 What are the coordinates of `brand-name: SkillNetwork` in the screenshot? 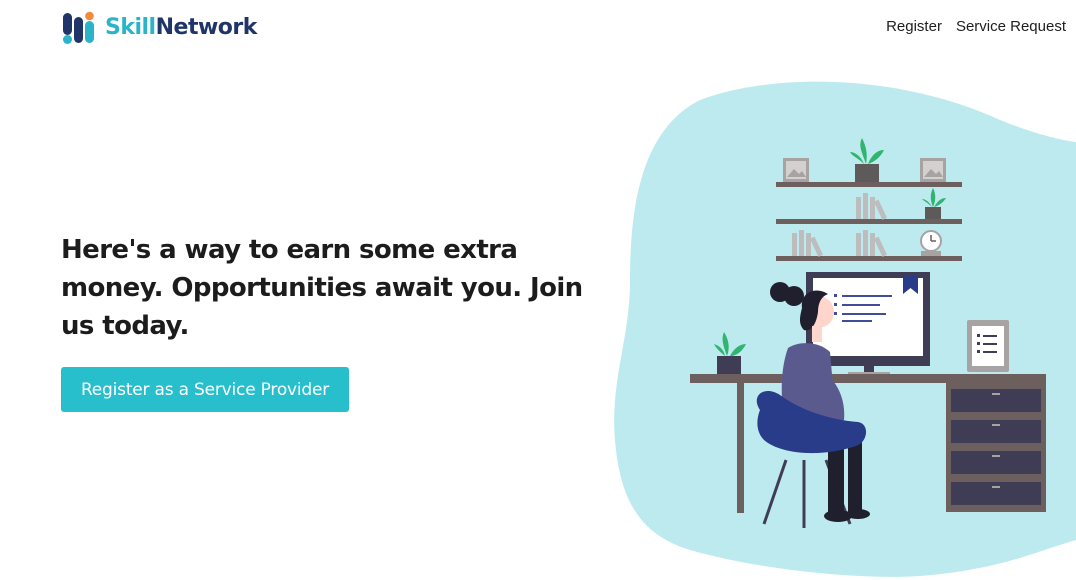 It's located at (181, 27).